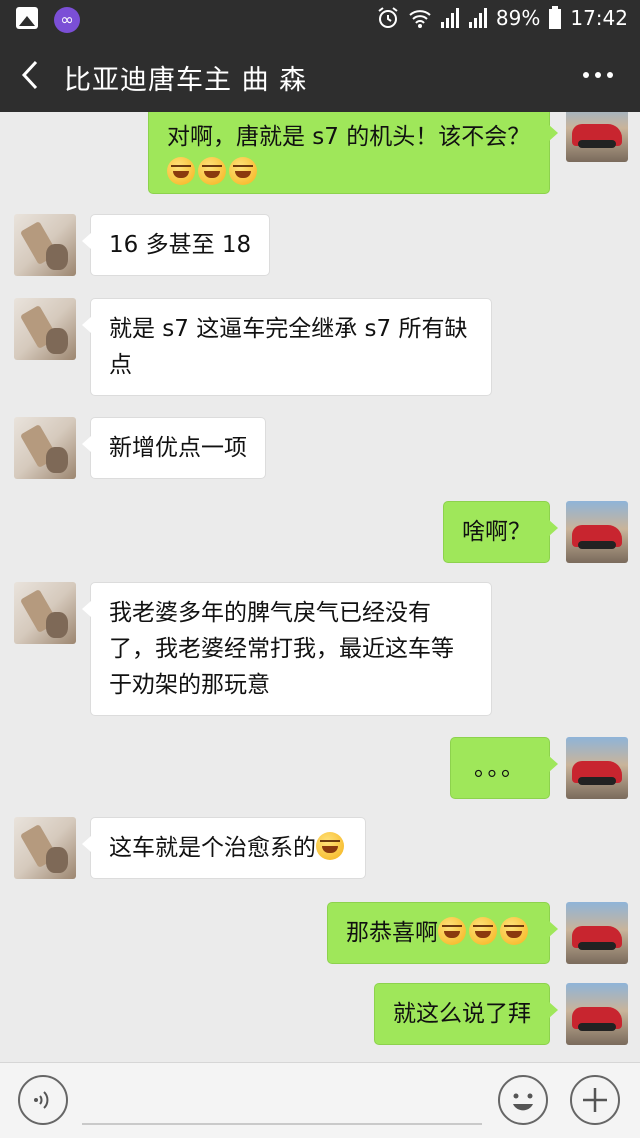 The image size is (640, 1138). What do you see at coordinates (500, 768) in the screenshot?
I see `message-text: 。。。` at bounding box center [500, 768].